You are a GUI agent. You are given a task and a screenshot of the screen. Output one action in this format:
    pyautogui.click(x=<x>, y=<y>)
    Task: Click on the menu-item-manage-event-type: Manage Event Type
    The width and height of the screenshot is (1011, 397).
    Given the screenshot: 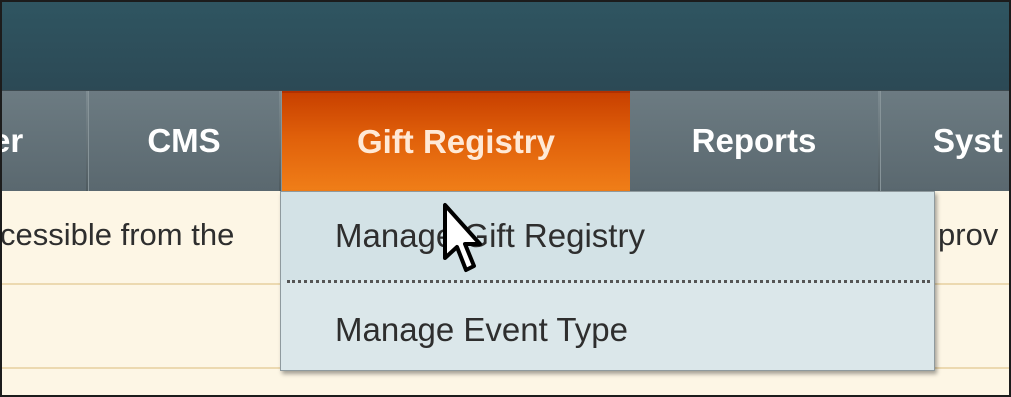 What is the action you would take?
    pyautogui.click(x=607, y=330)
    